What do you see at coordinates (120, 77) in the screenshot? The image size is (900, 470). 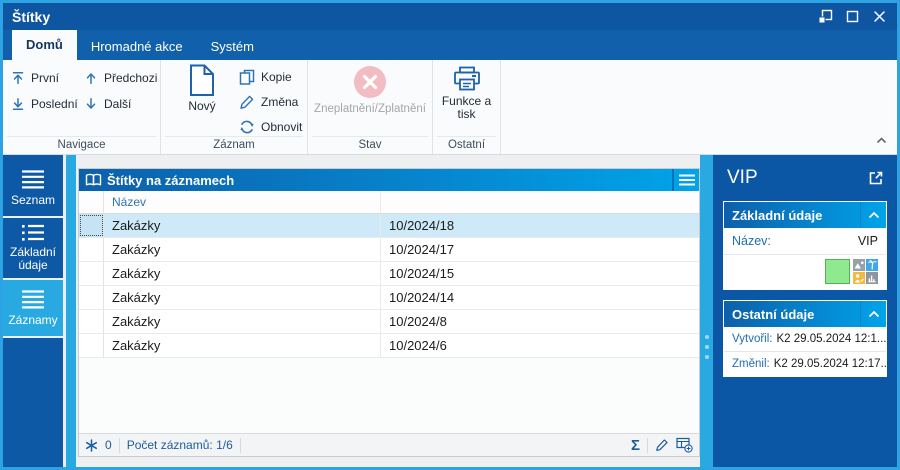 I see `previous-button: Předchozi` at bounding box center [120, 77].